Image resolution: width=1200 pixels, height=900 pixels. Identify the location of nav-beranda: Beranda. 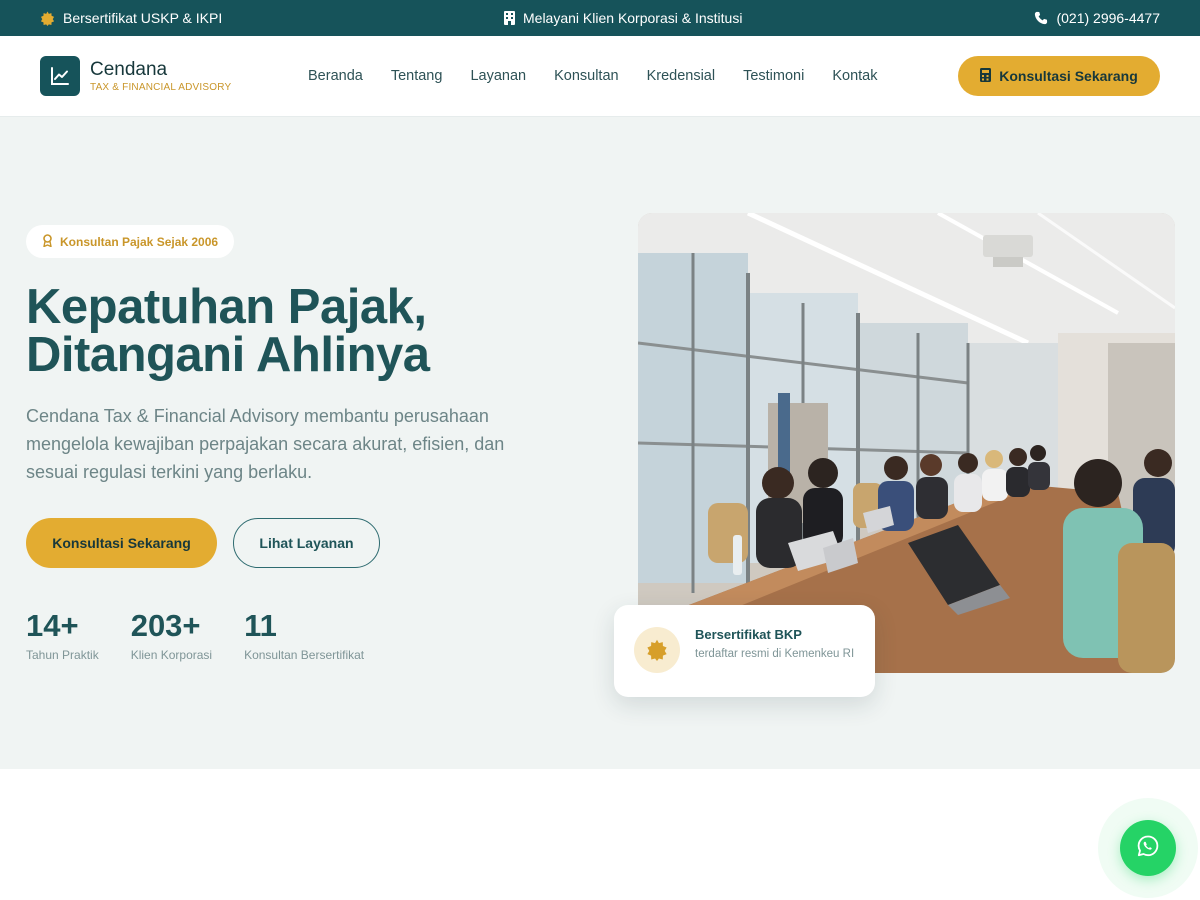
(335, 76).